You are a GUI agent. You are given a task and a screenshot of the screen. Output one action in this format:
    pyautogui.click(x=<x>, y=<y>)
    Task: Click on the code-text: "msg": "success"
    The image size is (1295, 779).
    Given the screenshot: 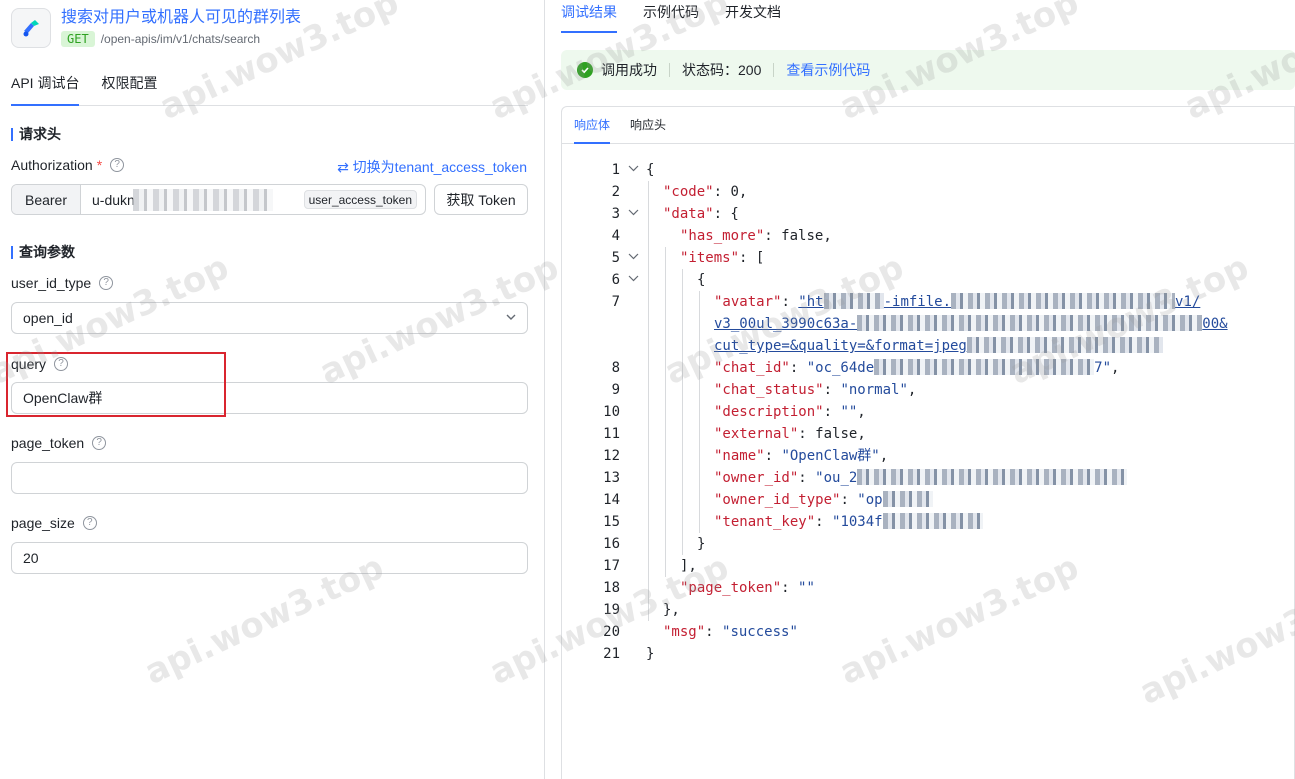 What is the action you would take?
    pyautogui.click(x=730, y=632)
    